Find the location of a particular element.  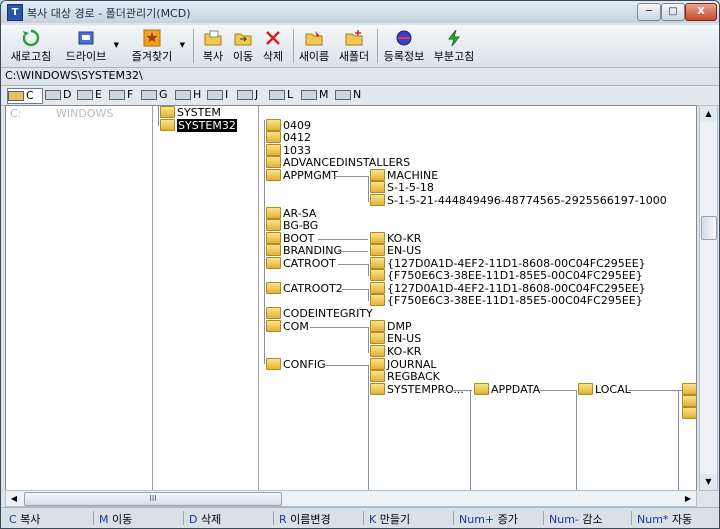

folder-config: CONFIG is located at coordinates (296, 364).